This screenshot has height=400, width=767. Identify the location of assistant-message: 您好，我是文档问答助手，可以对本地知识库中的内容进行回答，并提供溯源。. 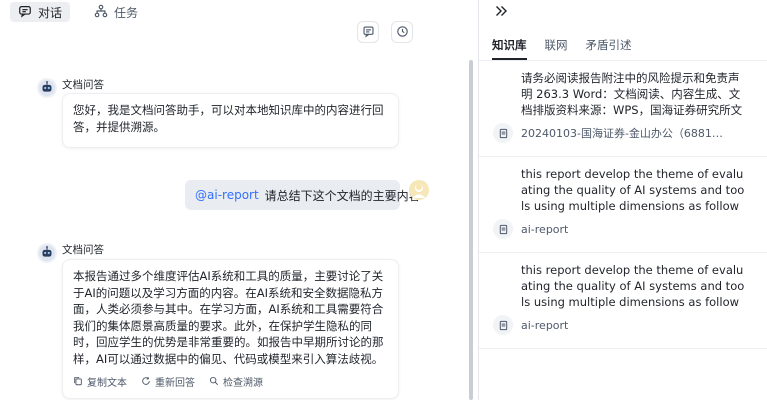
(230, 120).